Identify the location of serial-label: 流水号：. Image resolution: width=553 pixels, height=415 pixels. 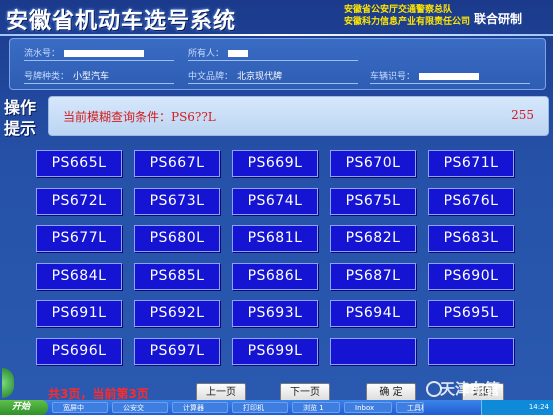
(42, 54).